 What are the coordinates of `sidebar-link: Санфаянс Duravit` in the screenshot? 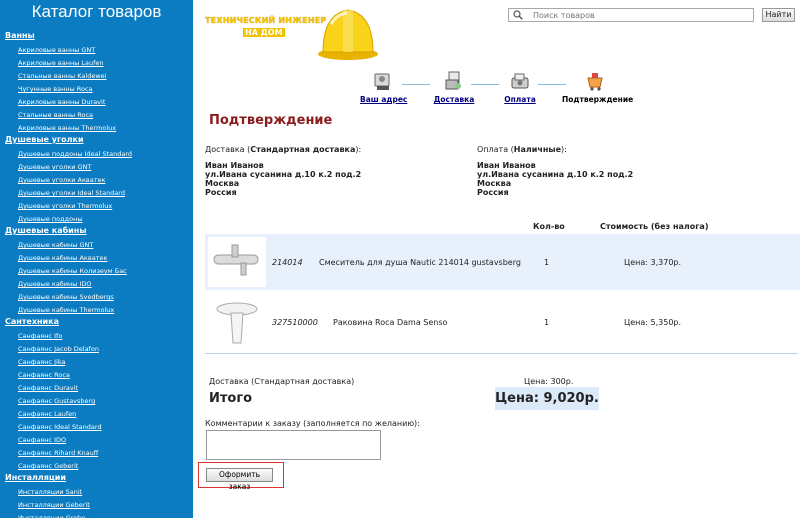 It's located at (99, 388).